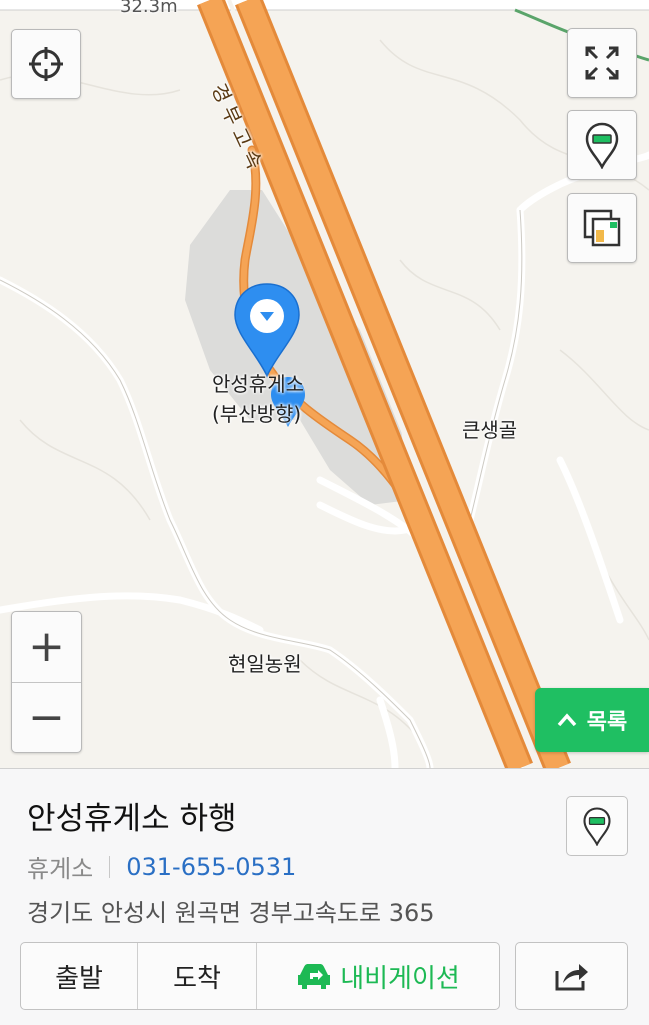 This screenshot has height=1025, width=649. I want to click on save-place-button, so click(597, 826).